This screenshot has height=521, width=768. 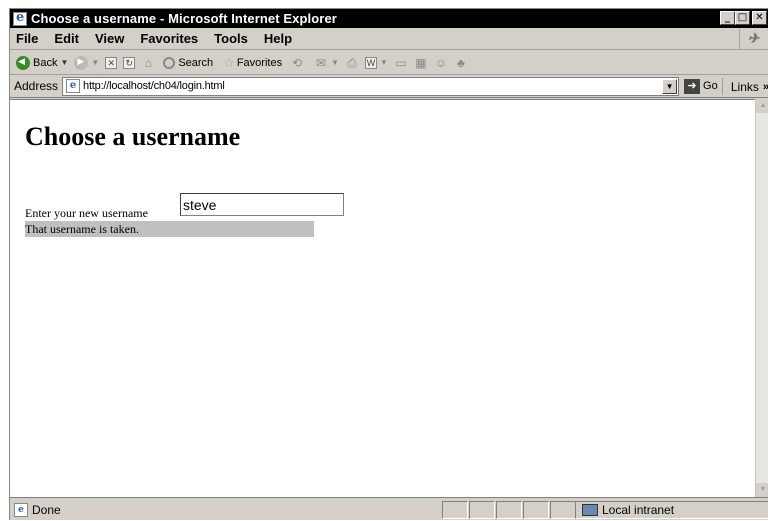 What do you see at coordinates (21, 509) in the screenshot?
I see `page-status-icon: e` at bounding box center [21, 509].